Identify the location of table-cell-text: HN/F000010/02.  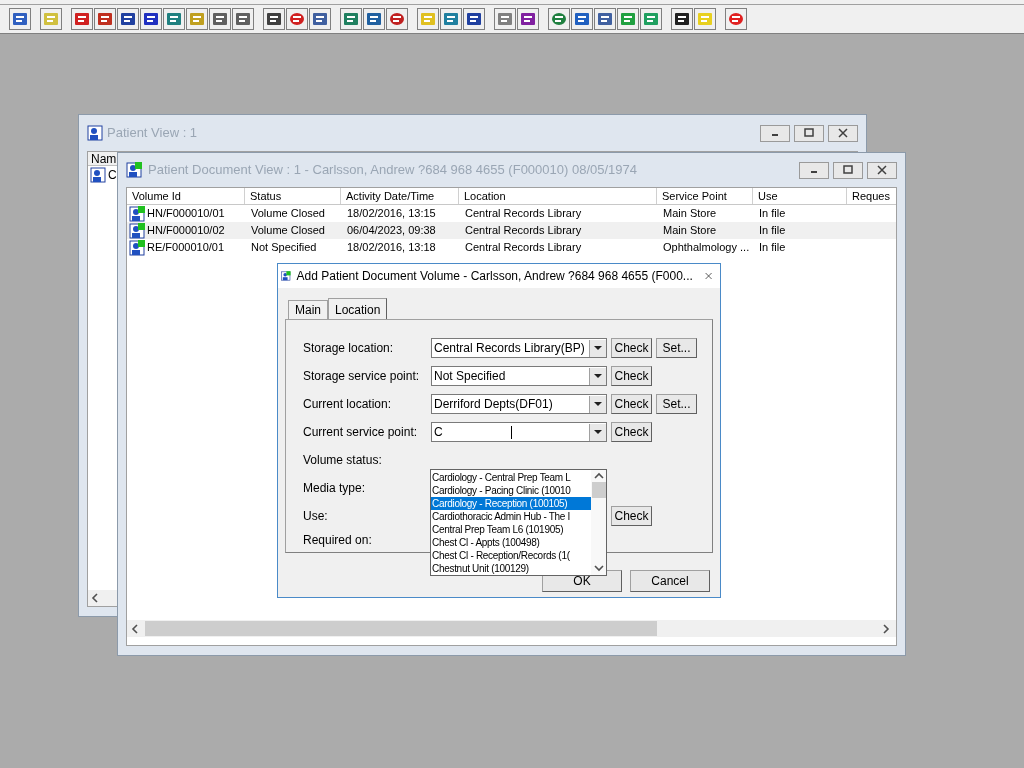
(186, 231).